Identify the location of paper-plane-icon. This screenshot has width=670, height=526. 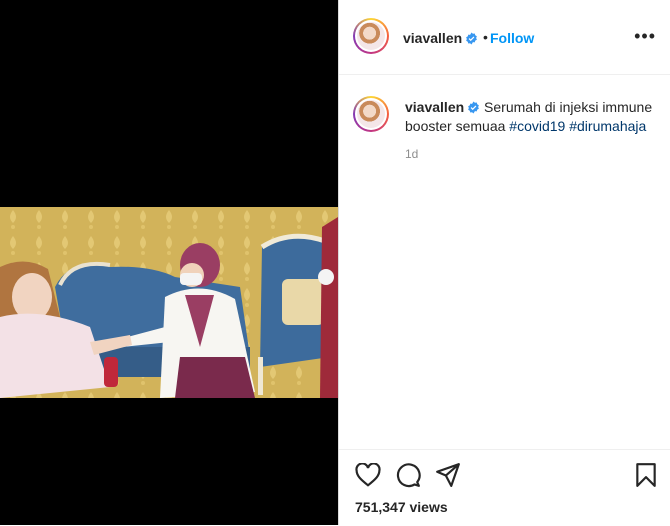
(448, 475).